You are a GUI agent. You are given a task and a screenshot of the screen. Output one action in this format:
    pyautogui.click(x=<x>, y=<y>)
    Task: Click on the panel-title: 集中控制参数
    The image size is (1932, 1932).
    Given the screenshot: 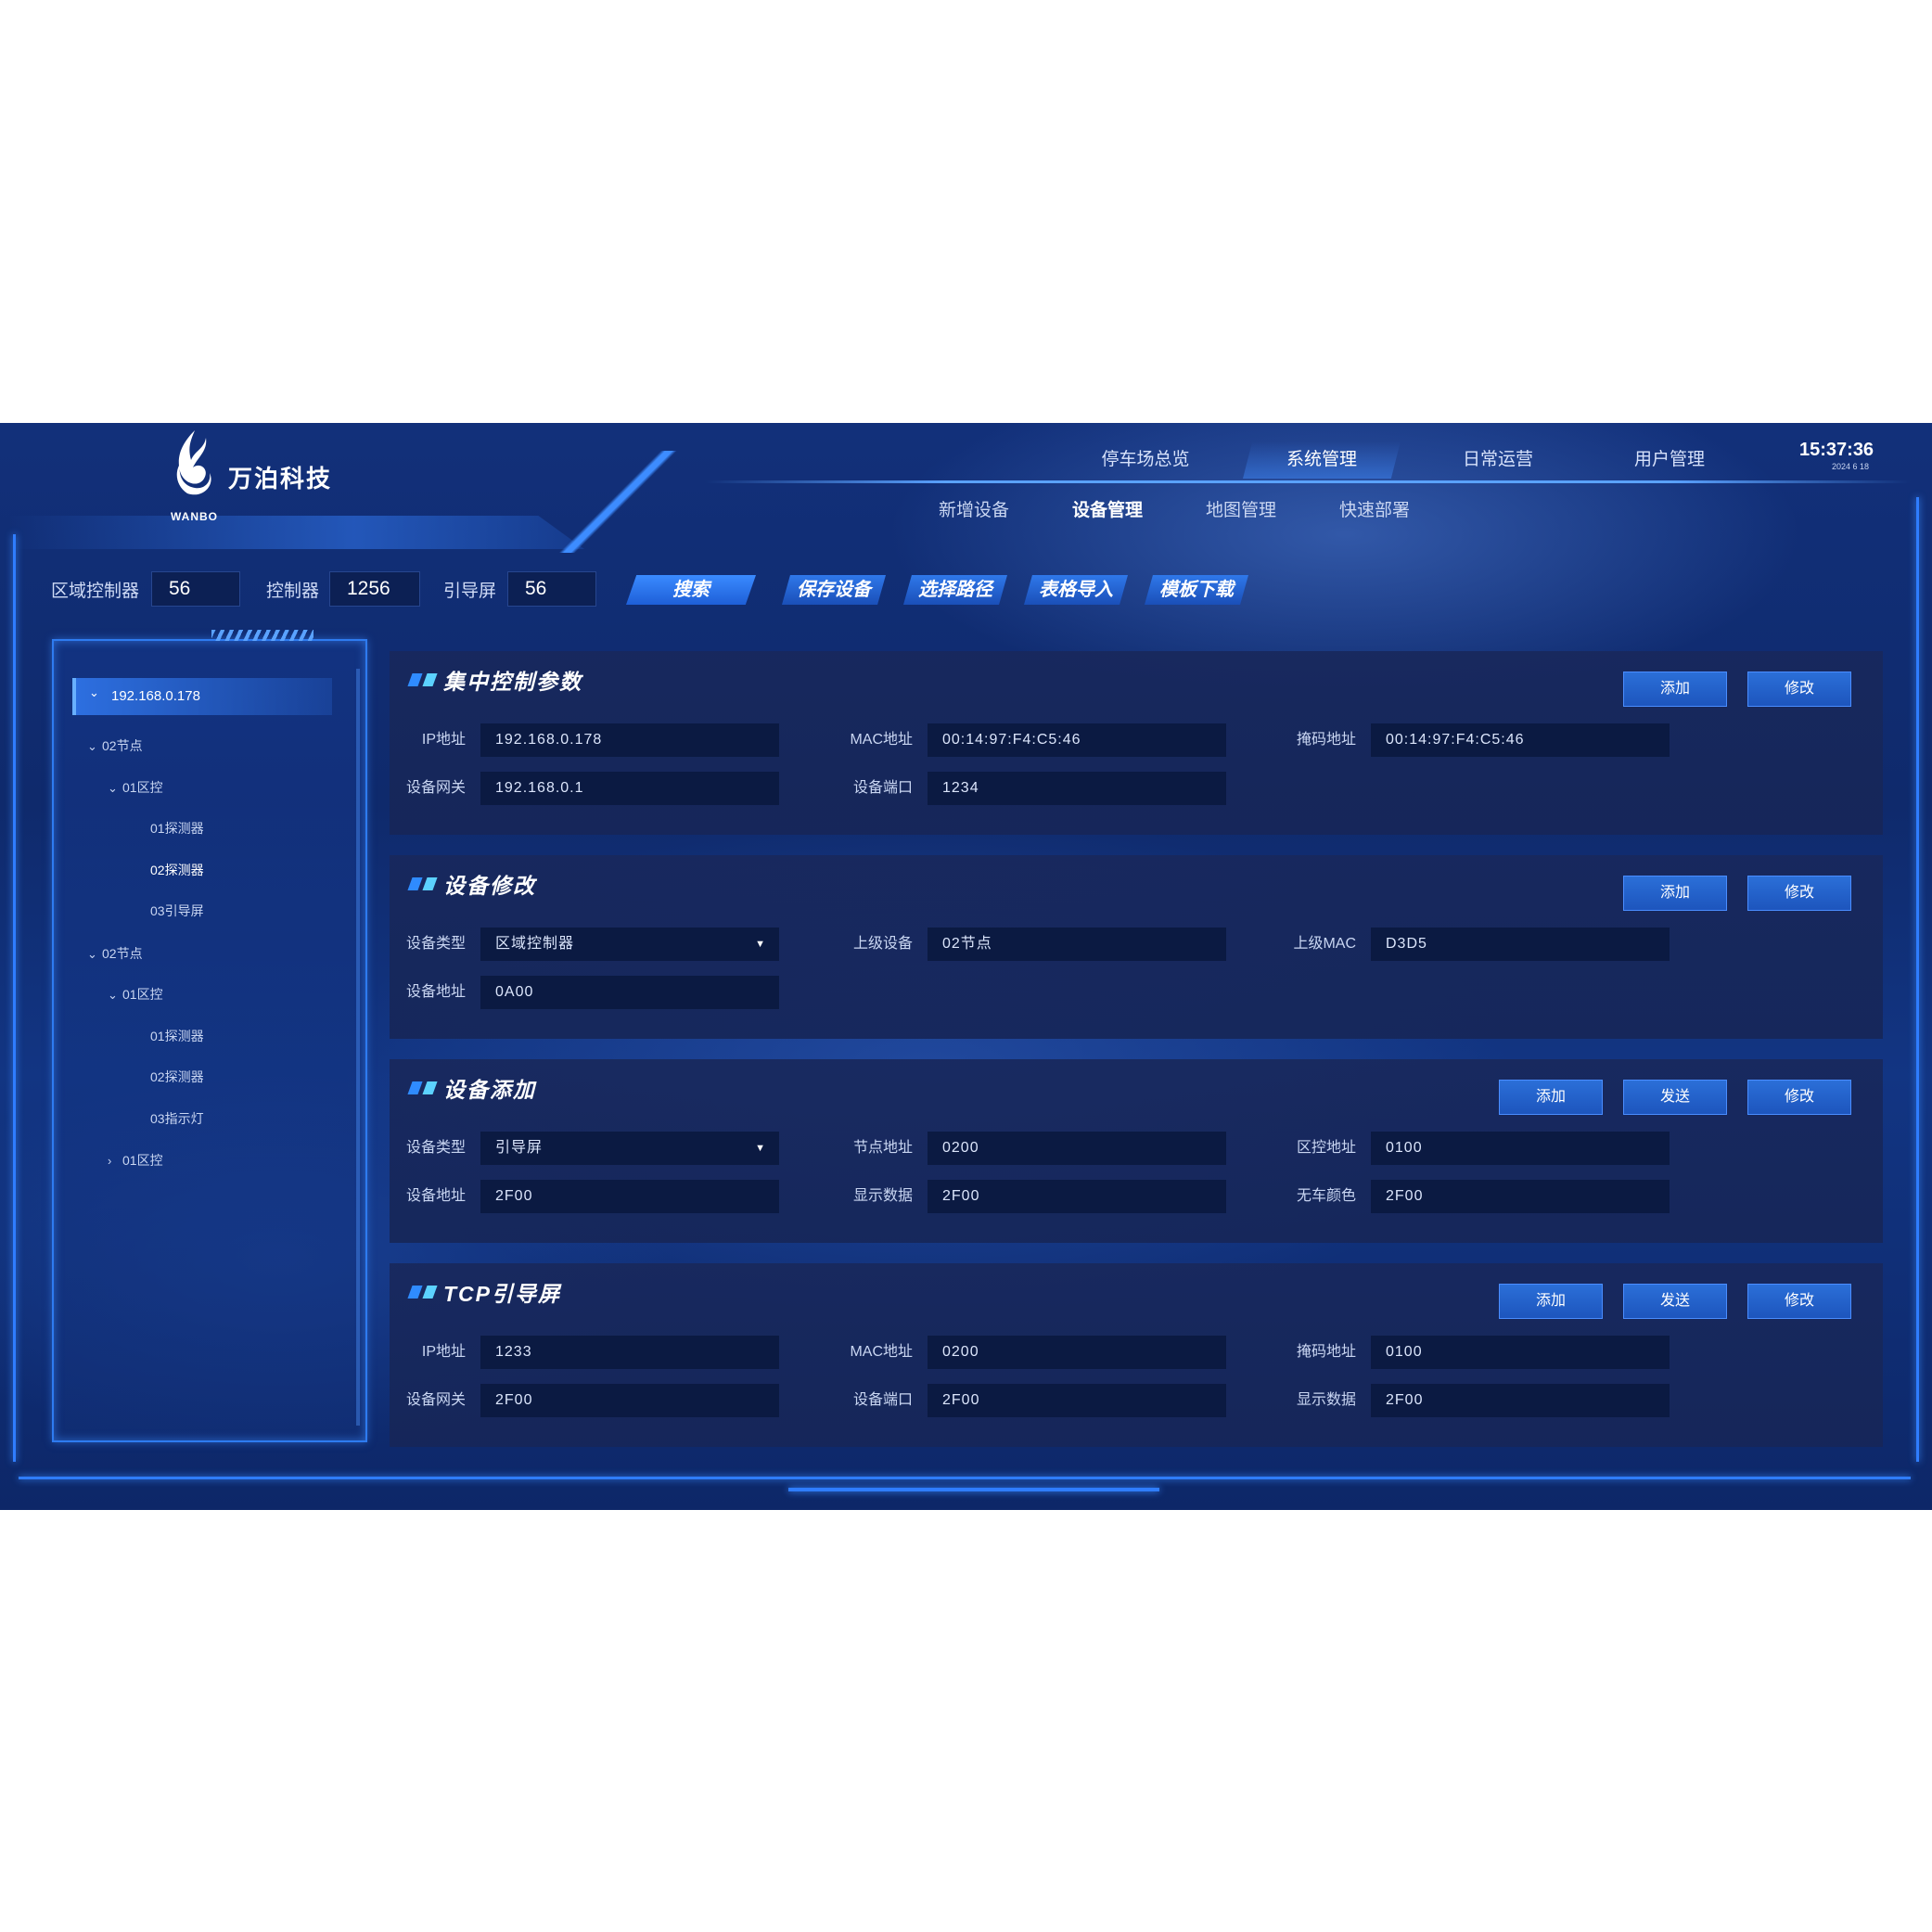 What is the action you would take?
    pyautogui.click(x=512, y=682)
    